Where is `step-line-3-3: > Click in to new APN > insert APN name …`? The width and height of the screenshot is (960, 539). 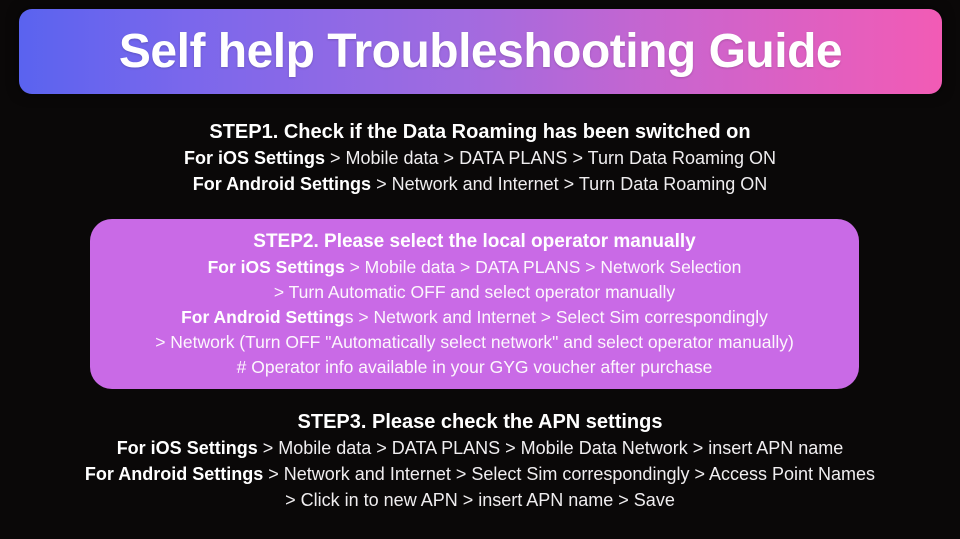 step-line-3-3: > Click in to new APN > insert APN name … is located at coordinates (480, 500).